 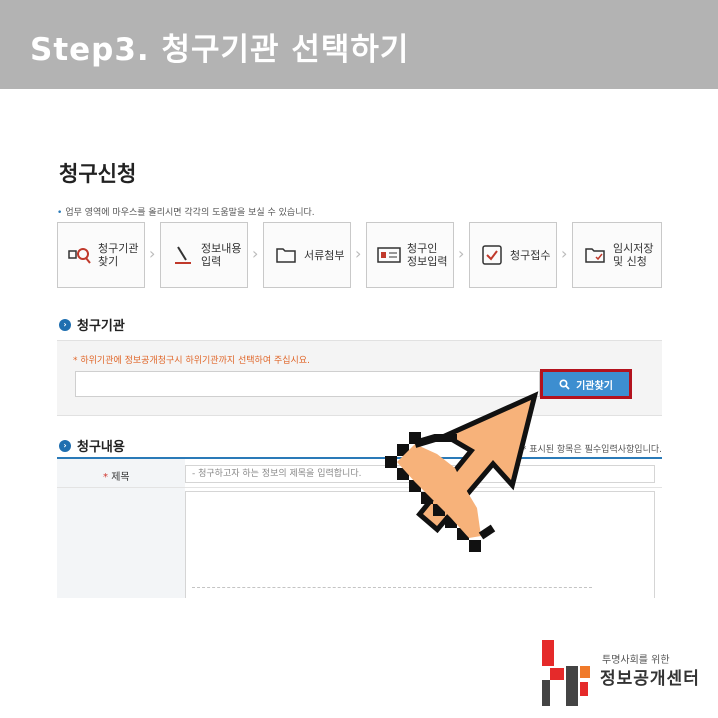 I want to click on help-hint-text: 업무 영역에 마우스를 올리시면 각각의 도움말을 보실 수 있습니다., so click(x=190, y=213).